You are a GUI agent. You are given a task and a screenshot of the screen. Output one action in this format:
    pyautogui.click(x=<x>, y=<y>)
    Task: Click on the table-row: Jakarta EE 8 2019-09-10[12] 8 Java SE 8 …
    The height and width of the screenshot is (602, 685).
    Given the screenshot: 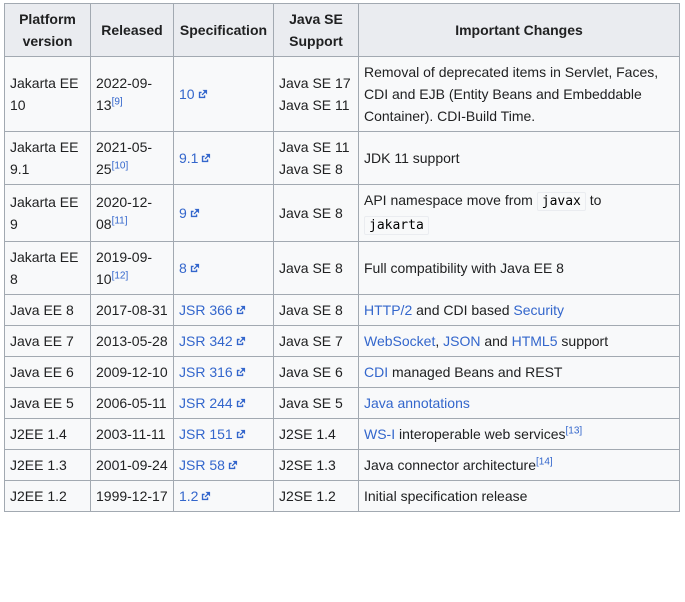 What is the action you would take?
    pyautogui.click(x=342, y=268)
    